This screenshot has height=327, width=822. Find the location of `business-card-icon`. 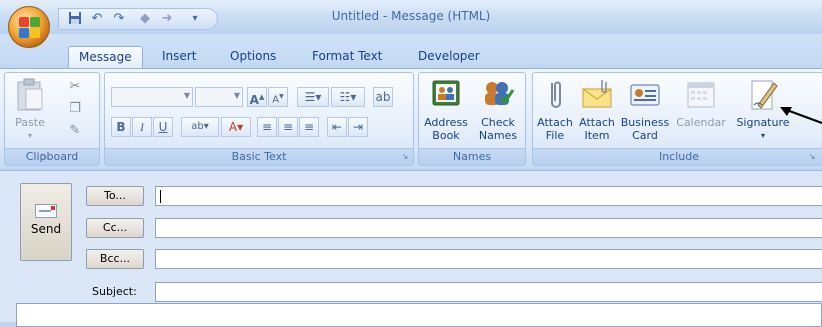

business-card-icon is located at coordinates (645, 95).